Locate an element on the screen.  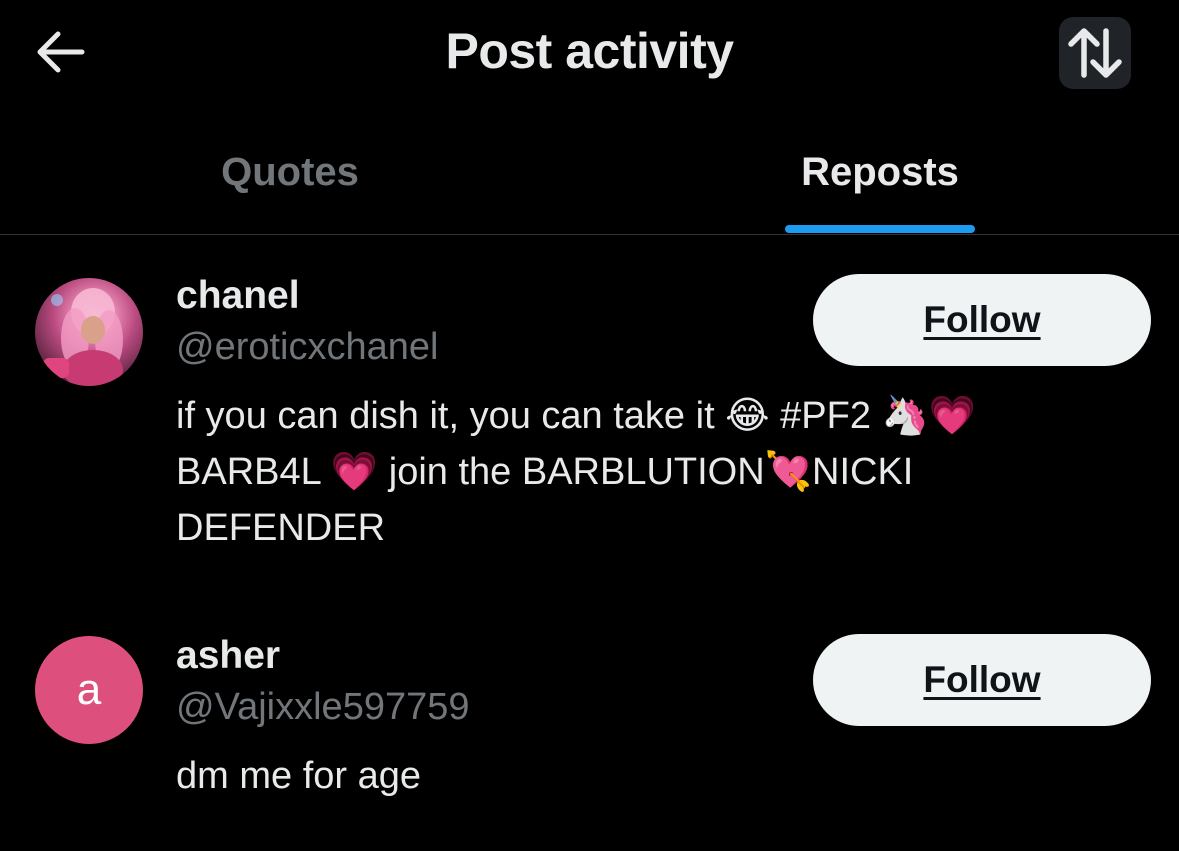
sort-arrows-icon is located at coordinates (1095, 53).